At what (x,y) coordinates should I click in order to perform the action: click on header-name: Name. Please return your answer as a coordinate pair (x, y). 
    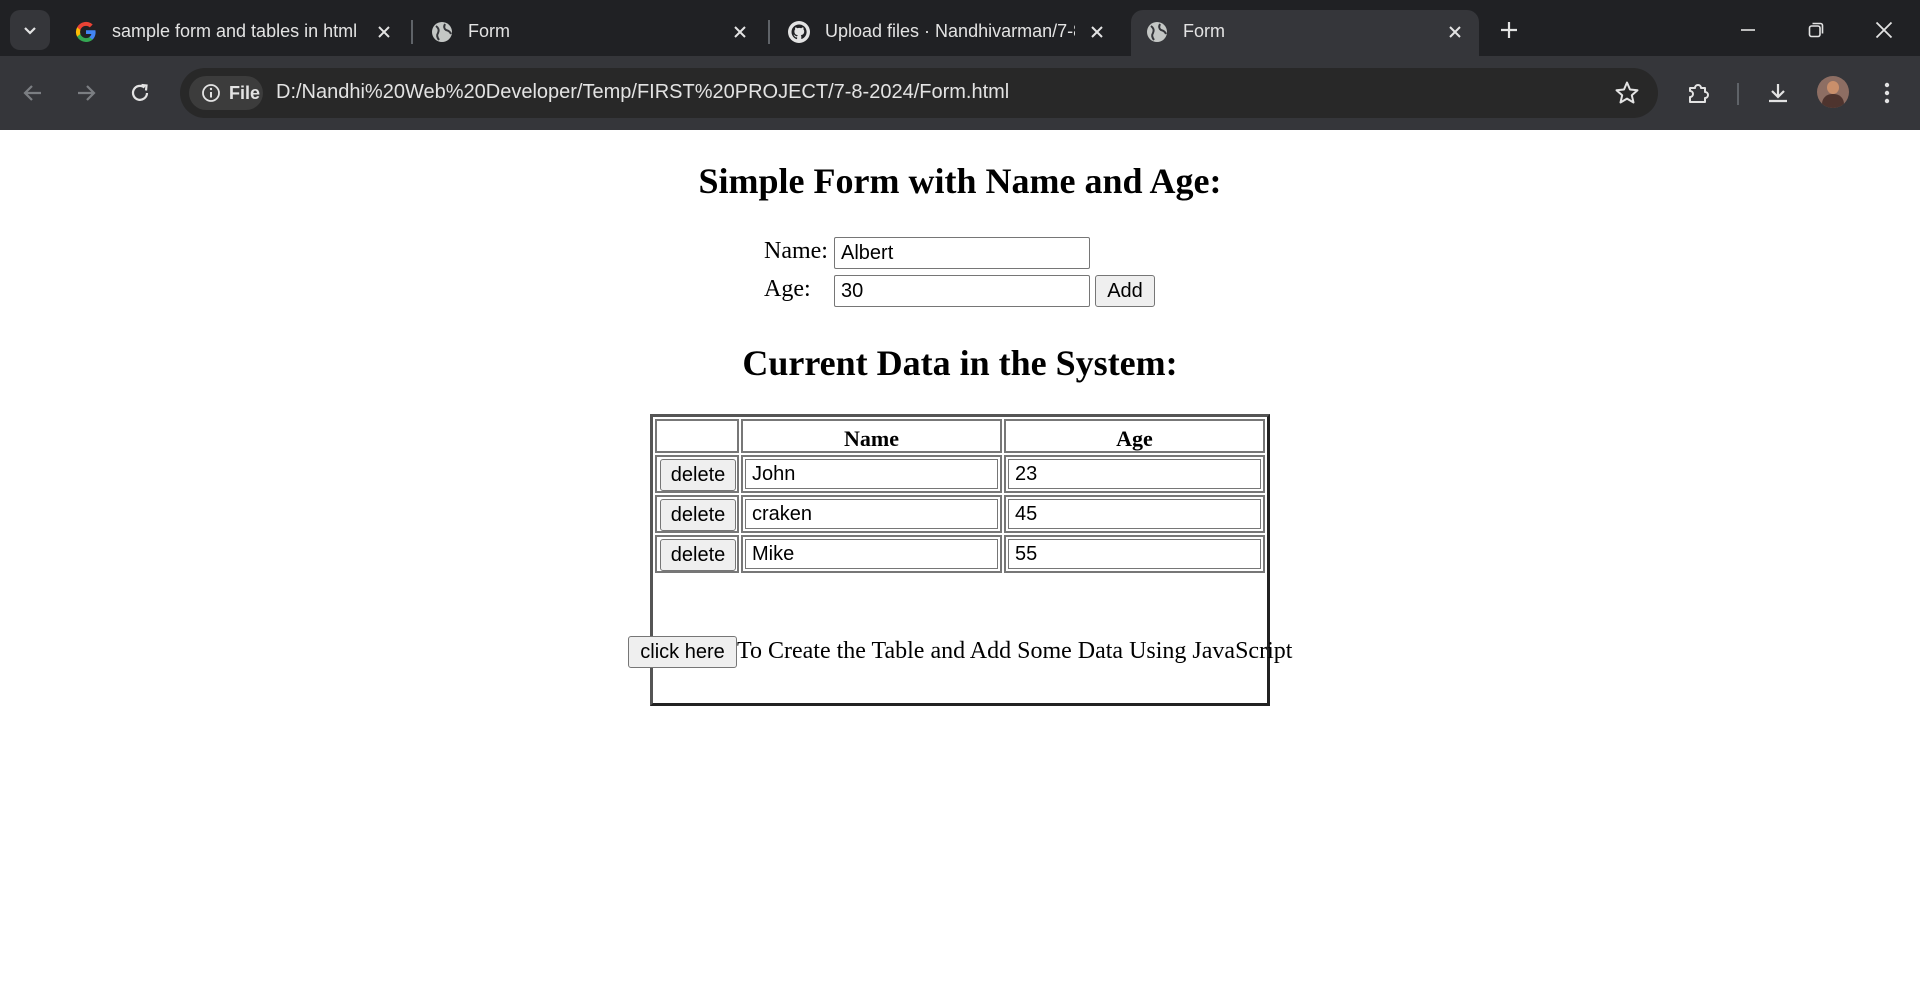
    Looking at the image, I should click on (871, 438).